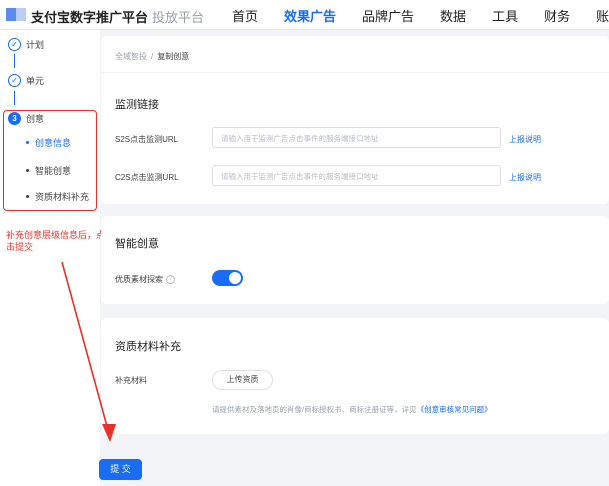 This screenshot has width=609, height=486. I want to click on platform-switch-label: 投放平台, so click(178, 16).